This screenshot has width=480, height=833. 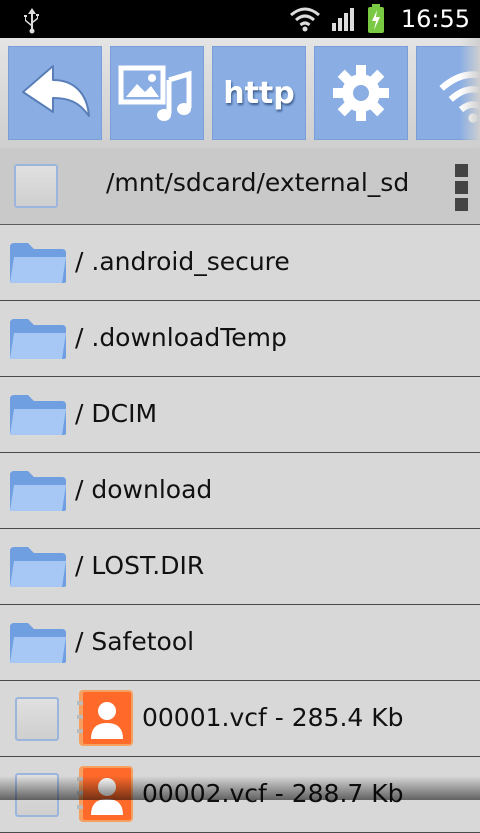 I want to click on folder-label: / Safetool, so click(x=135, y=641).